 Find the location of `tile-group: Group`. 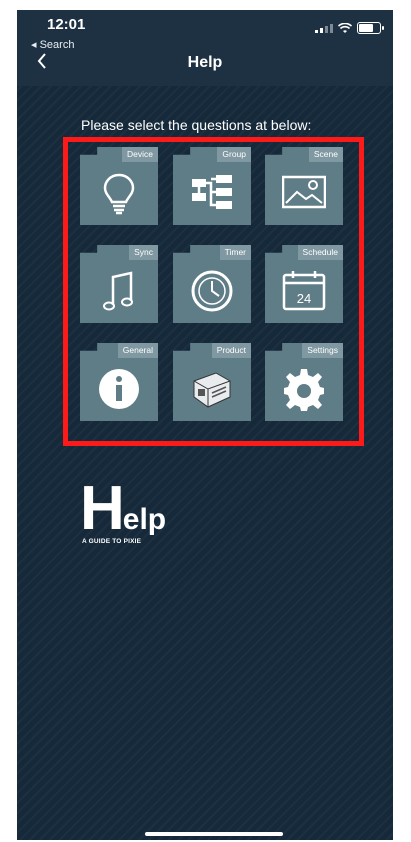

tile-group: Group is located at coordinates (212, 186).